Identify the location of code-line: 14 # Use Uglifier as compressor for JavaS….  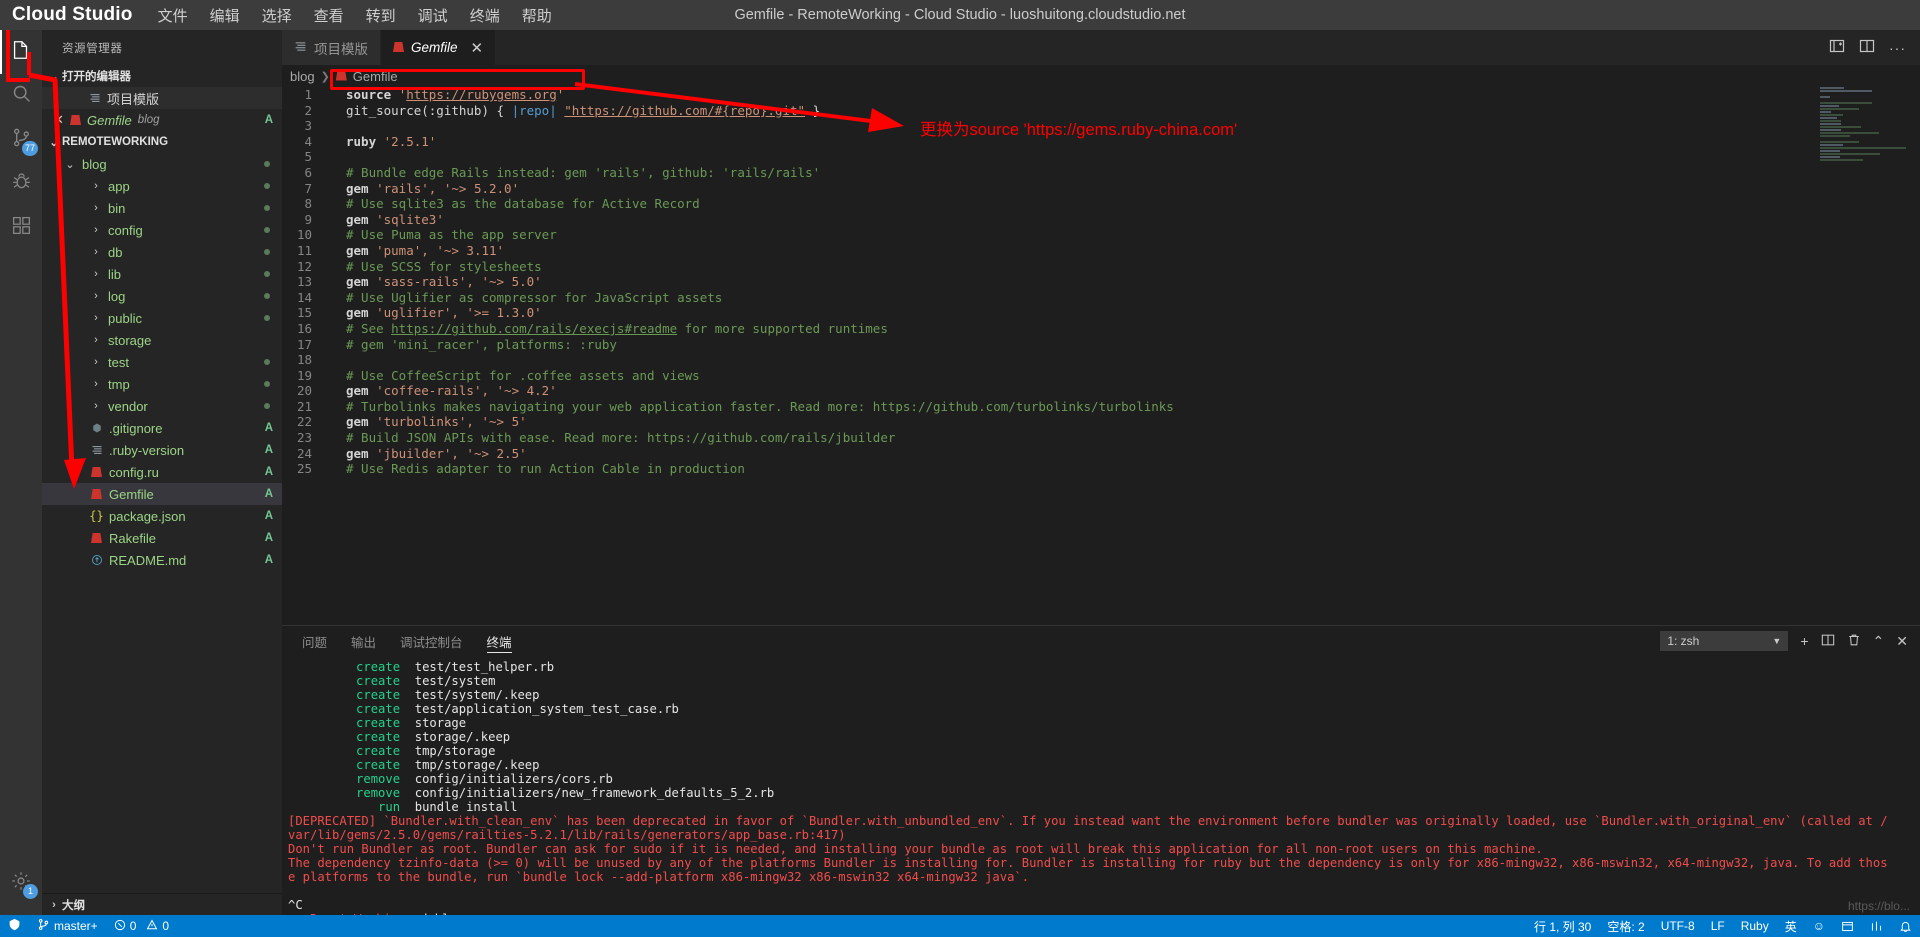
(1101, 298).